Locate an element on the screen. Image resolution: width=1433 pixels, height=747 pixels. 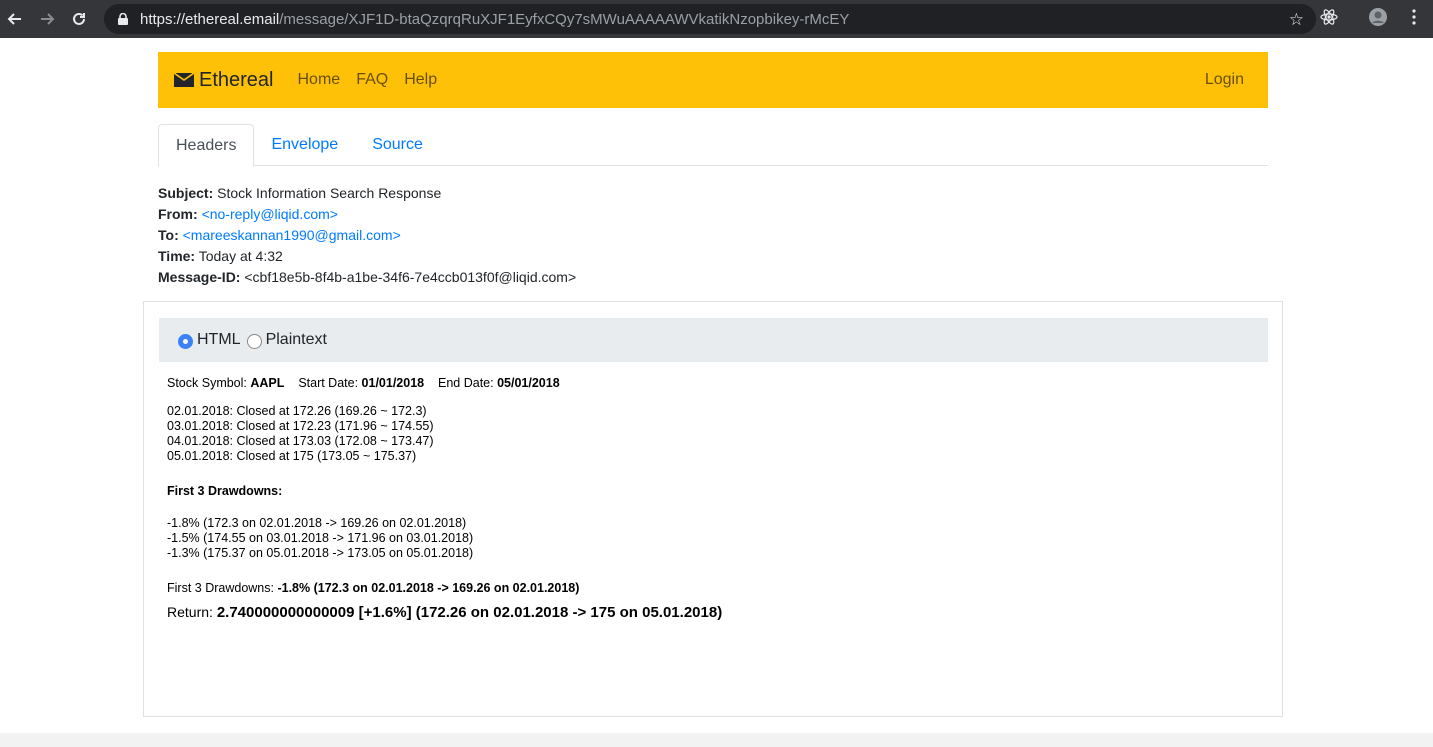
tab-envelope: Envelope is located at coordinates (304, 145).